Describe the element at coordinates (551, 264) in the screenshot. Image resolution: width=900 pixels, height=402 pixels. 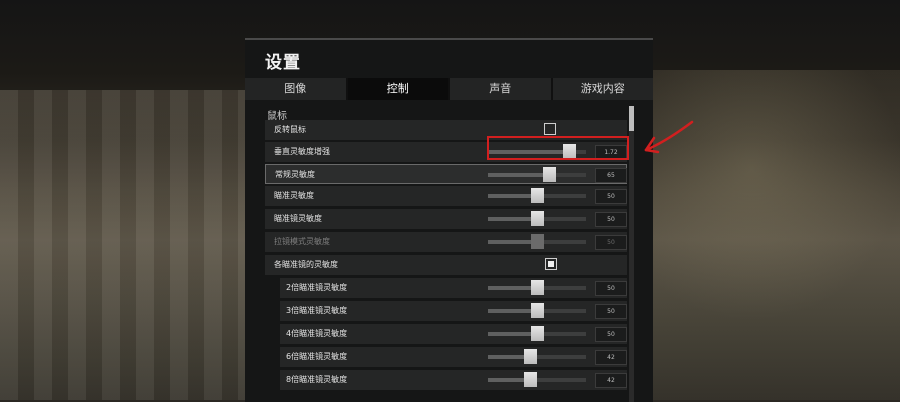
I see `per-scope-checkbox` at that location.